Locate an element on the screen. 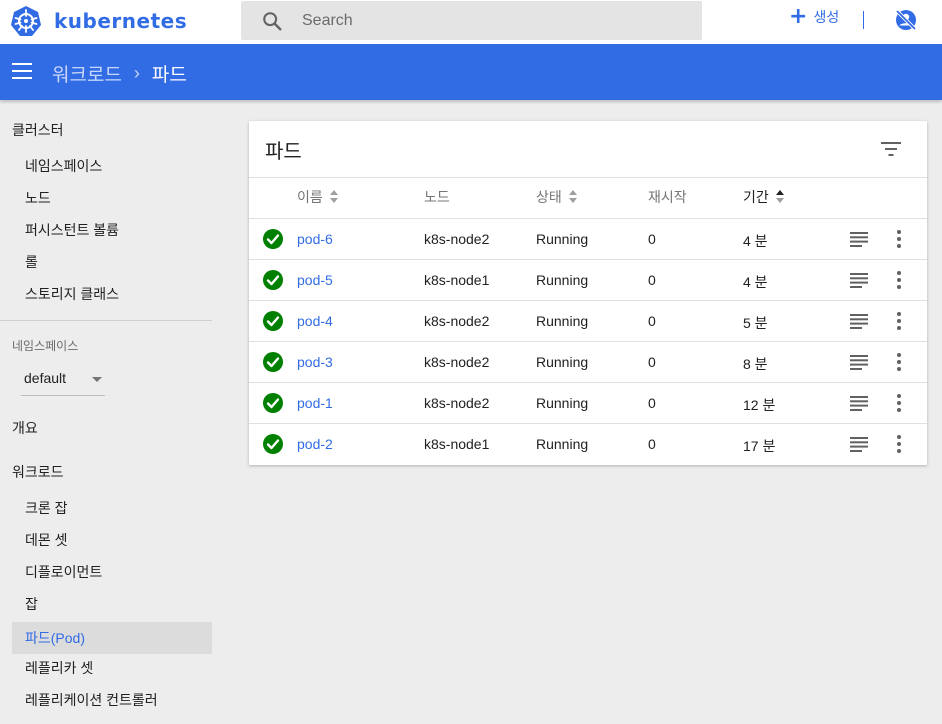 The width and height of the screenshot is (942, 724). user-icon is located at coordinates (906, 20).